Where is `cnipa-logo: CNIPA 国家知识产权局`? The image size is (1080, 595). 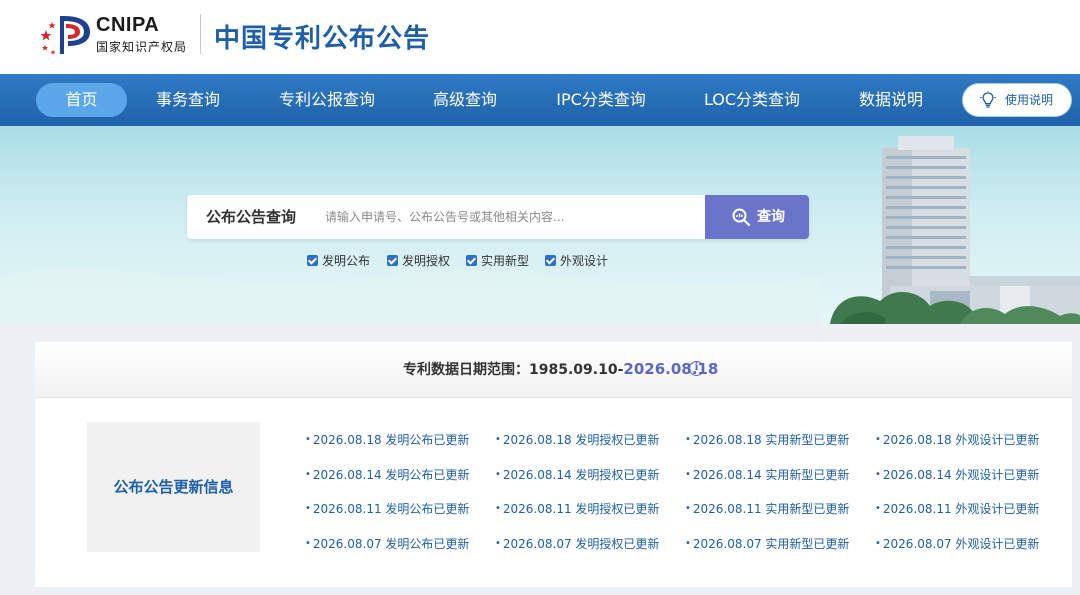 cnipa-logo: CNIPA 国家知识产权局 is located at coordinates (118, 34).